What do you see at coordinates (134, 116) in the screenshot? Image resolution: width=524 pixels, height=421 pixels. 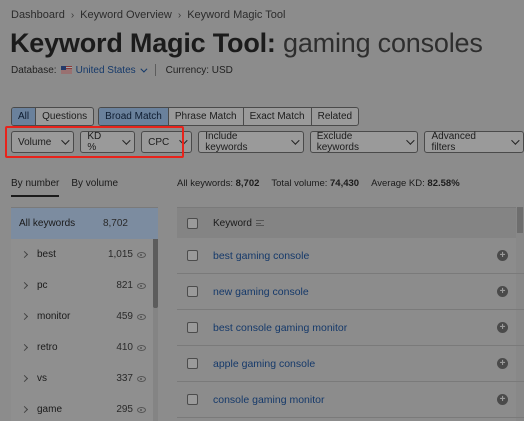 I see `tab-broad-match: Broad Match` at bounding box center [134, 116].